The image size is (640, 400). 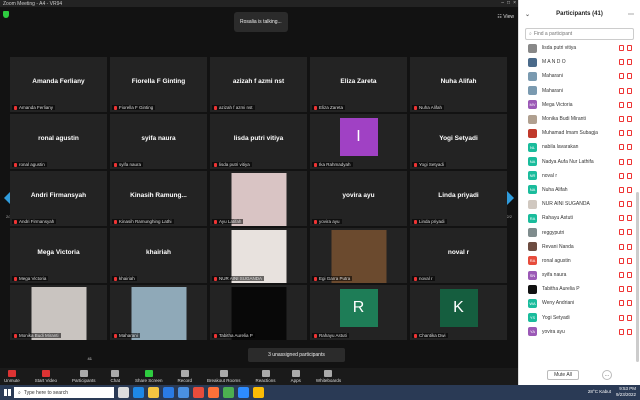 I want to click on chrome-icon, so click(x=228, y=392).